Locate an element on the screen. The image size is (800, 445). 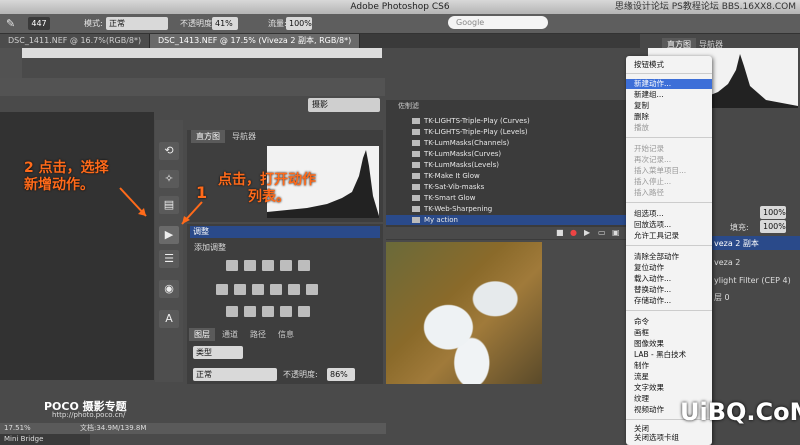
photo-filter-icon is located at coordinates (276, 289).